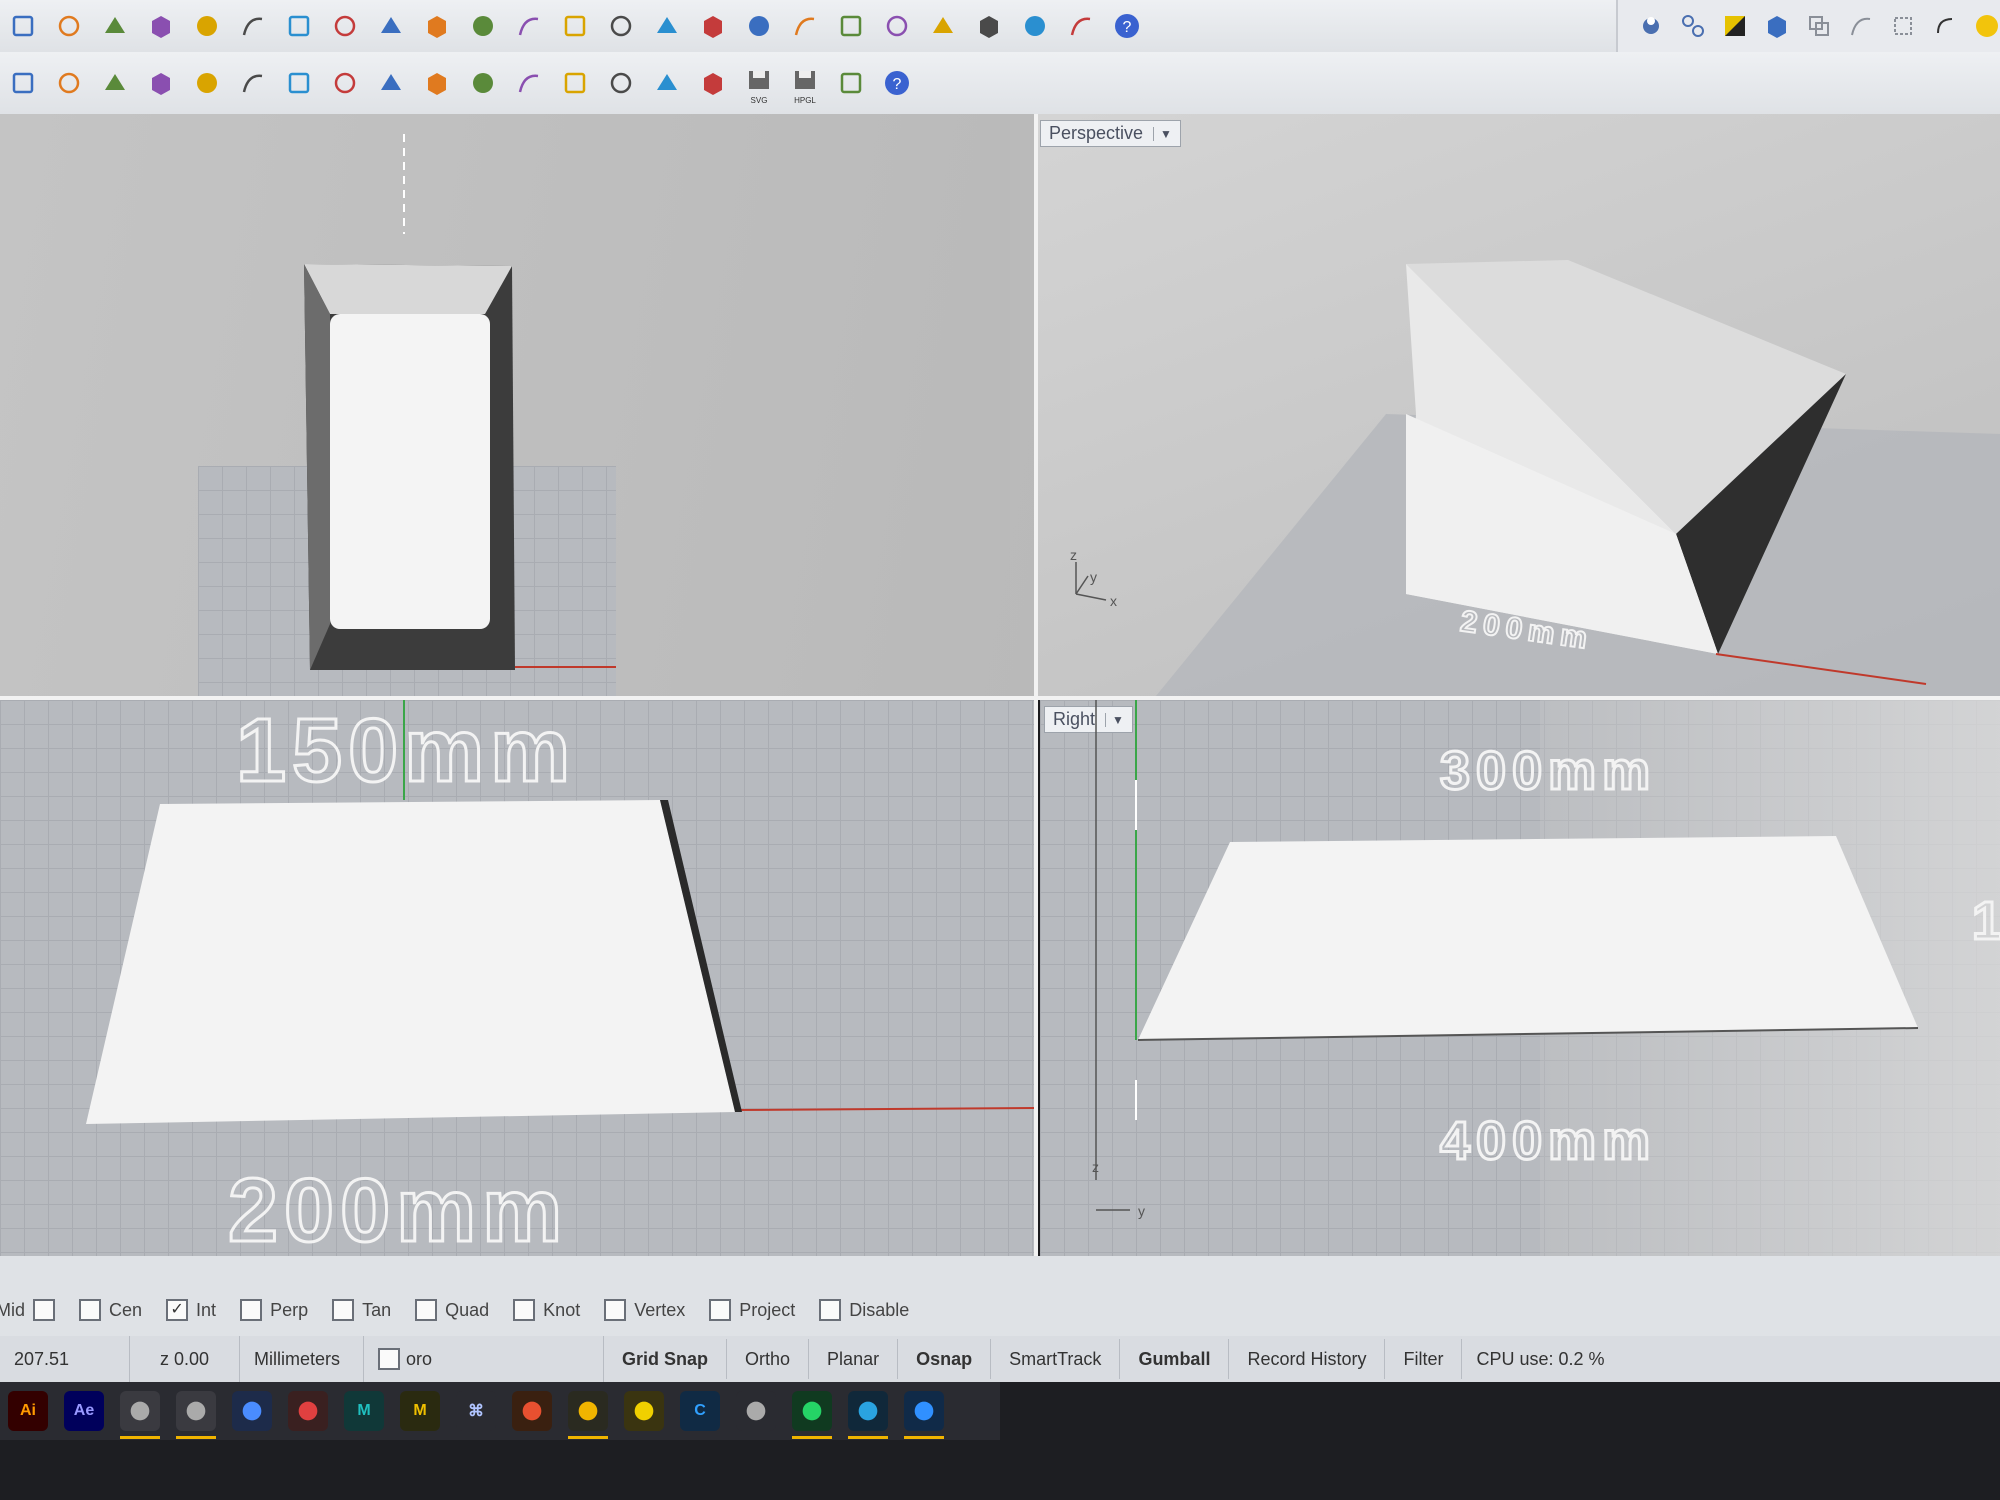 The height and width of the screenshot is (1500, 2000). What do you see at coordinates (308, 1411) in the screenshot?
I see `security-icon` at bounding box center [308, 1411].